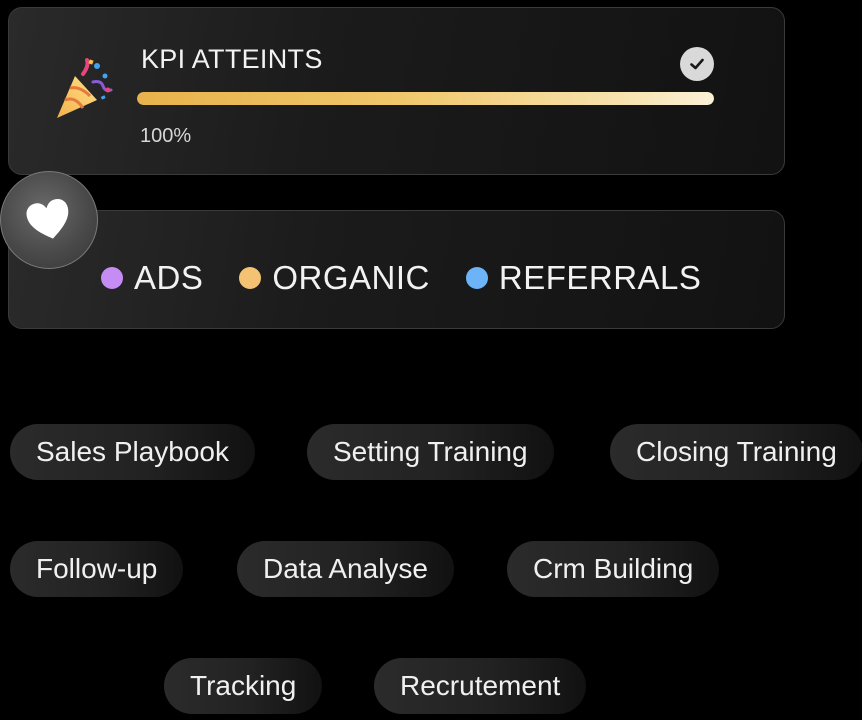 The image size is (862, 720). Describe the element at coordinates (345, 569) in the screenshot. I see `skill-pill-data-analyse: Data Analyse` at that location.